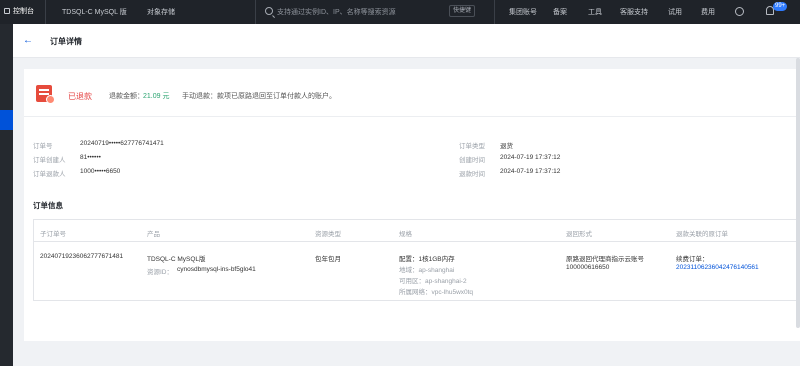 This screenshot has width=800, height=366. Describe the element at coordinates (48, 205) in the screenshot. I see `order-info-section-title: 订单信息` at that location.